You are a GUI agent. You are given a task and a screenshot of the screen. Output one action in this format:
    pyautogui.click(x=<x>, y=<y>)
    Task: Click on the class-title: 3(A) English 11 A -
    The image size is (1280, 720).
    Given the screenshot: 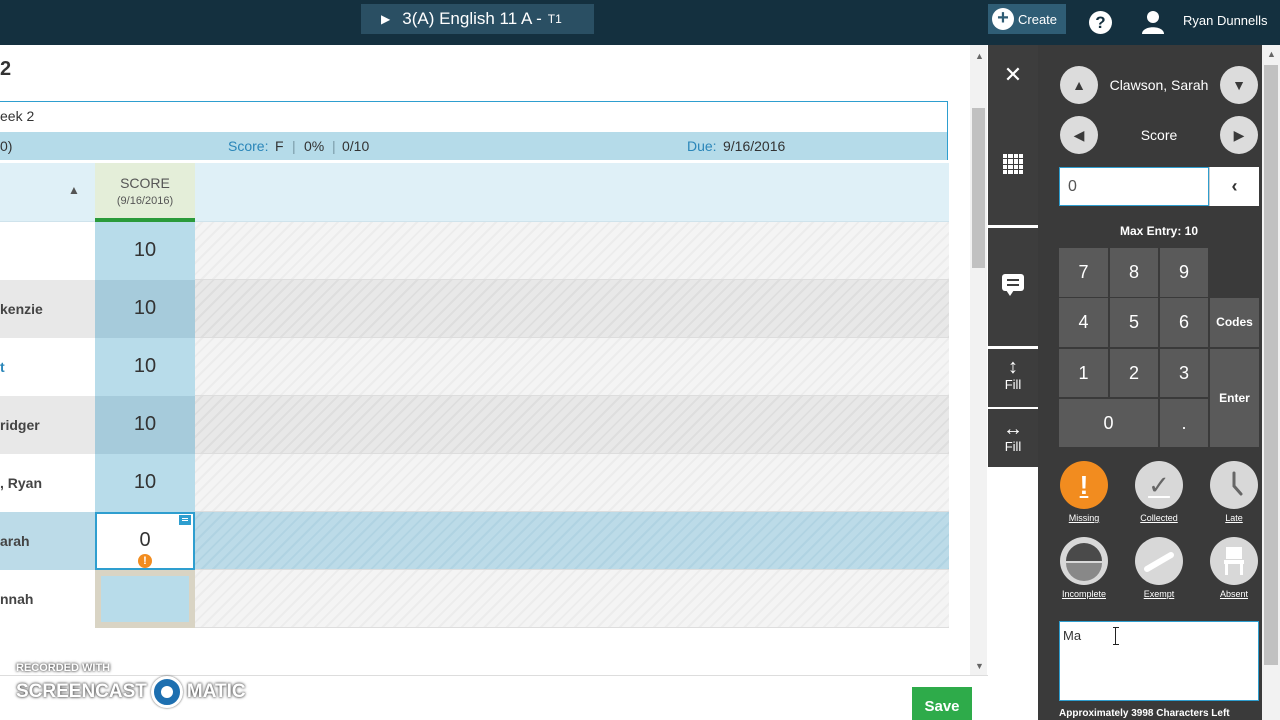 What is the action you would take?
    pyautogui.click(x=472, y=18)
    